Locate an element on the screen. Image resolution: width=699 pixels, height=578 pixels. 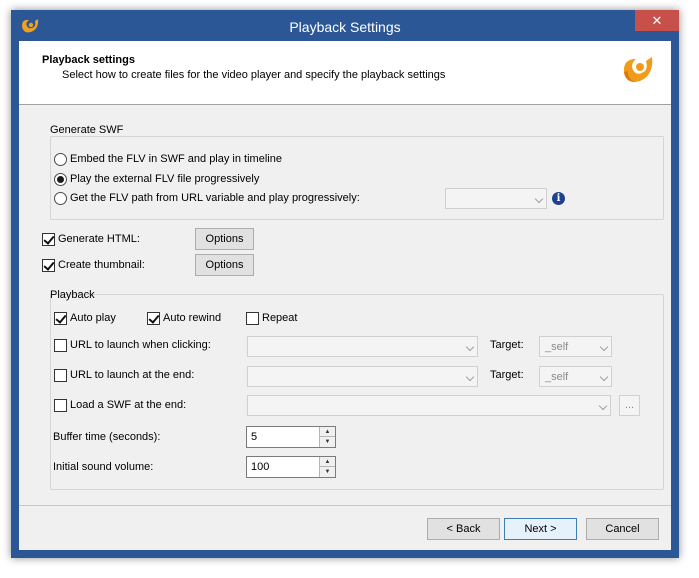
url-end-target-value: _self is located at coordinates (557, 377).